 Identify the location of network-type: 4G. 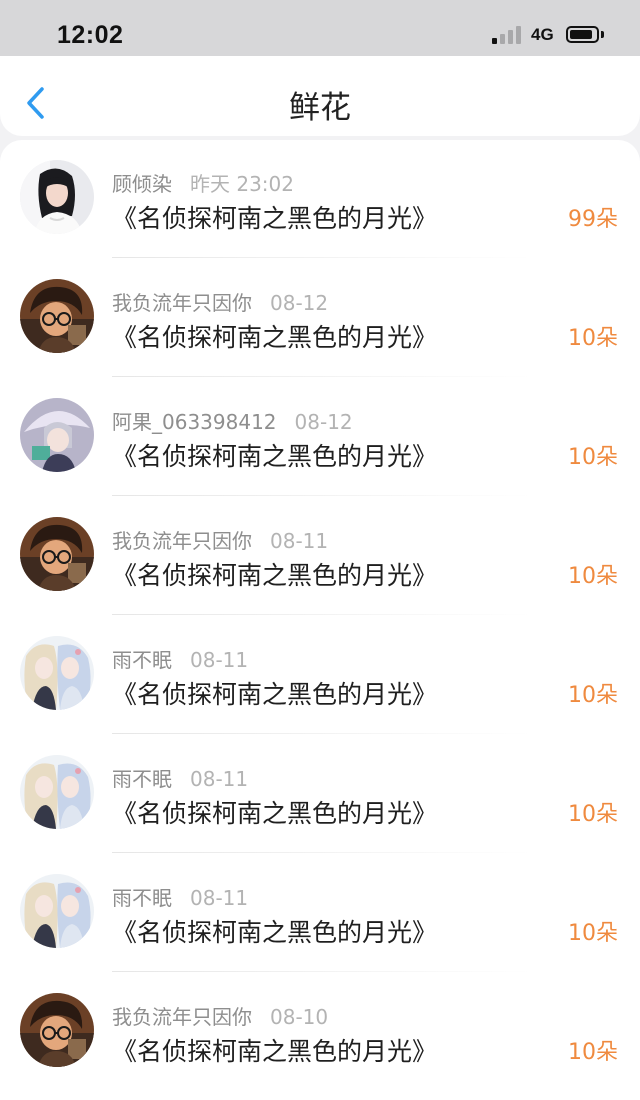
(542, 34).